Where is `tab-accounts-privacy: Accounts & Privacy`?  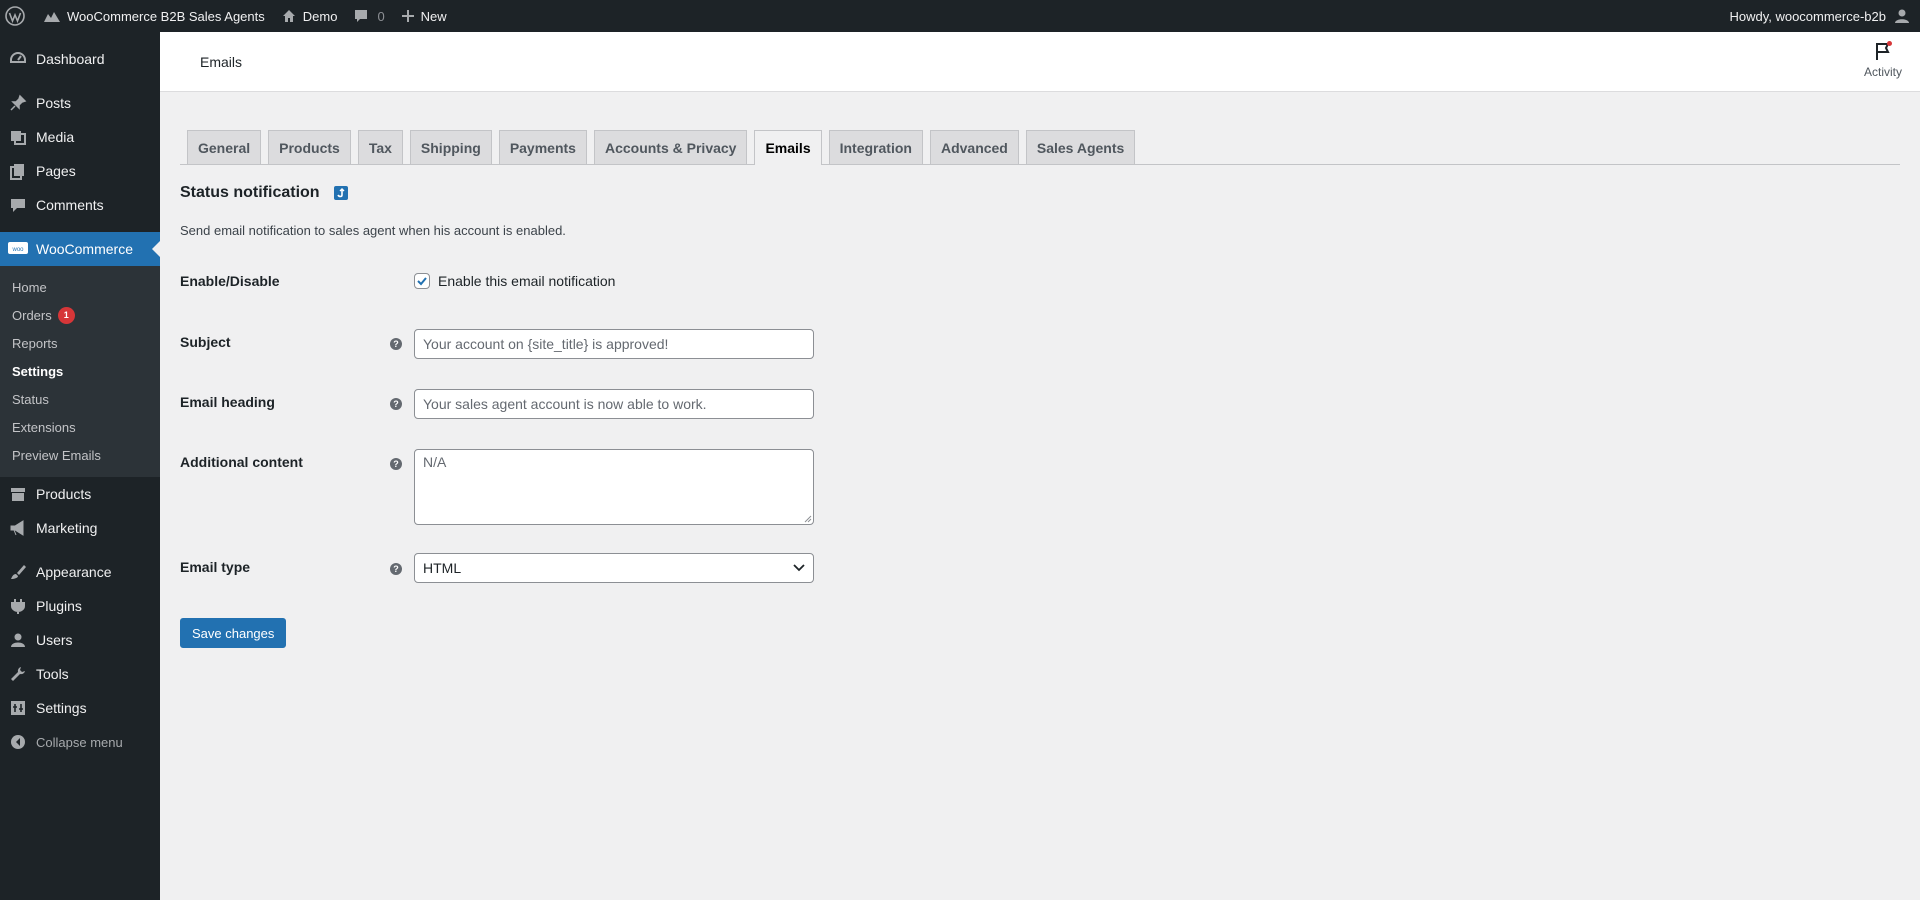 tab-accounts-privacy: Accounts & Privacy is located at coordinates (670, 147).